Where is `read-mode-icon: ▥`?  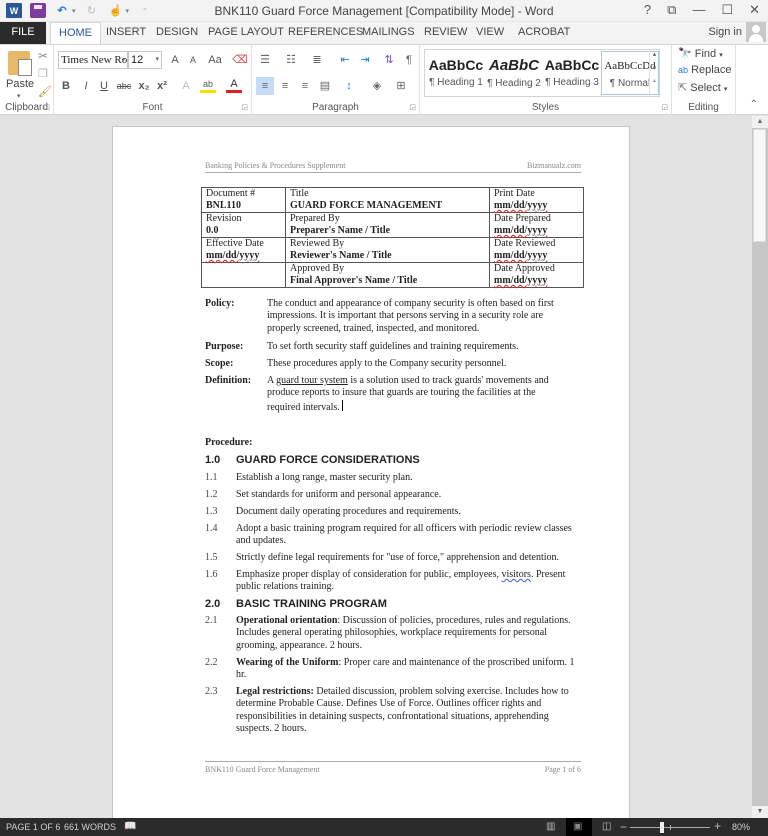
read-mode-icon: ▥ is located at coordinates (550, 826).